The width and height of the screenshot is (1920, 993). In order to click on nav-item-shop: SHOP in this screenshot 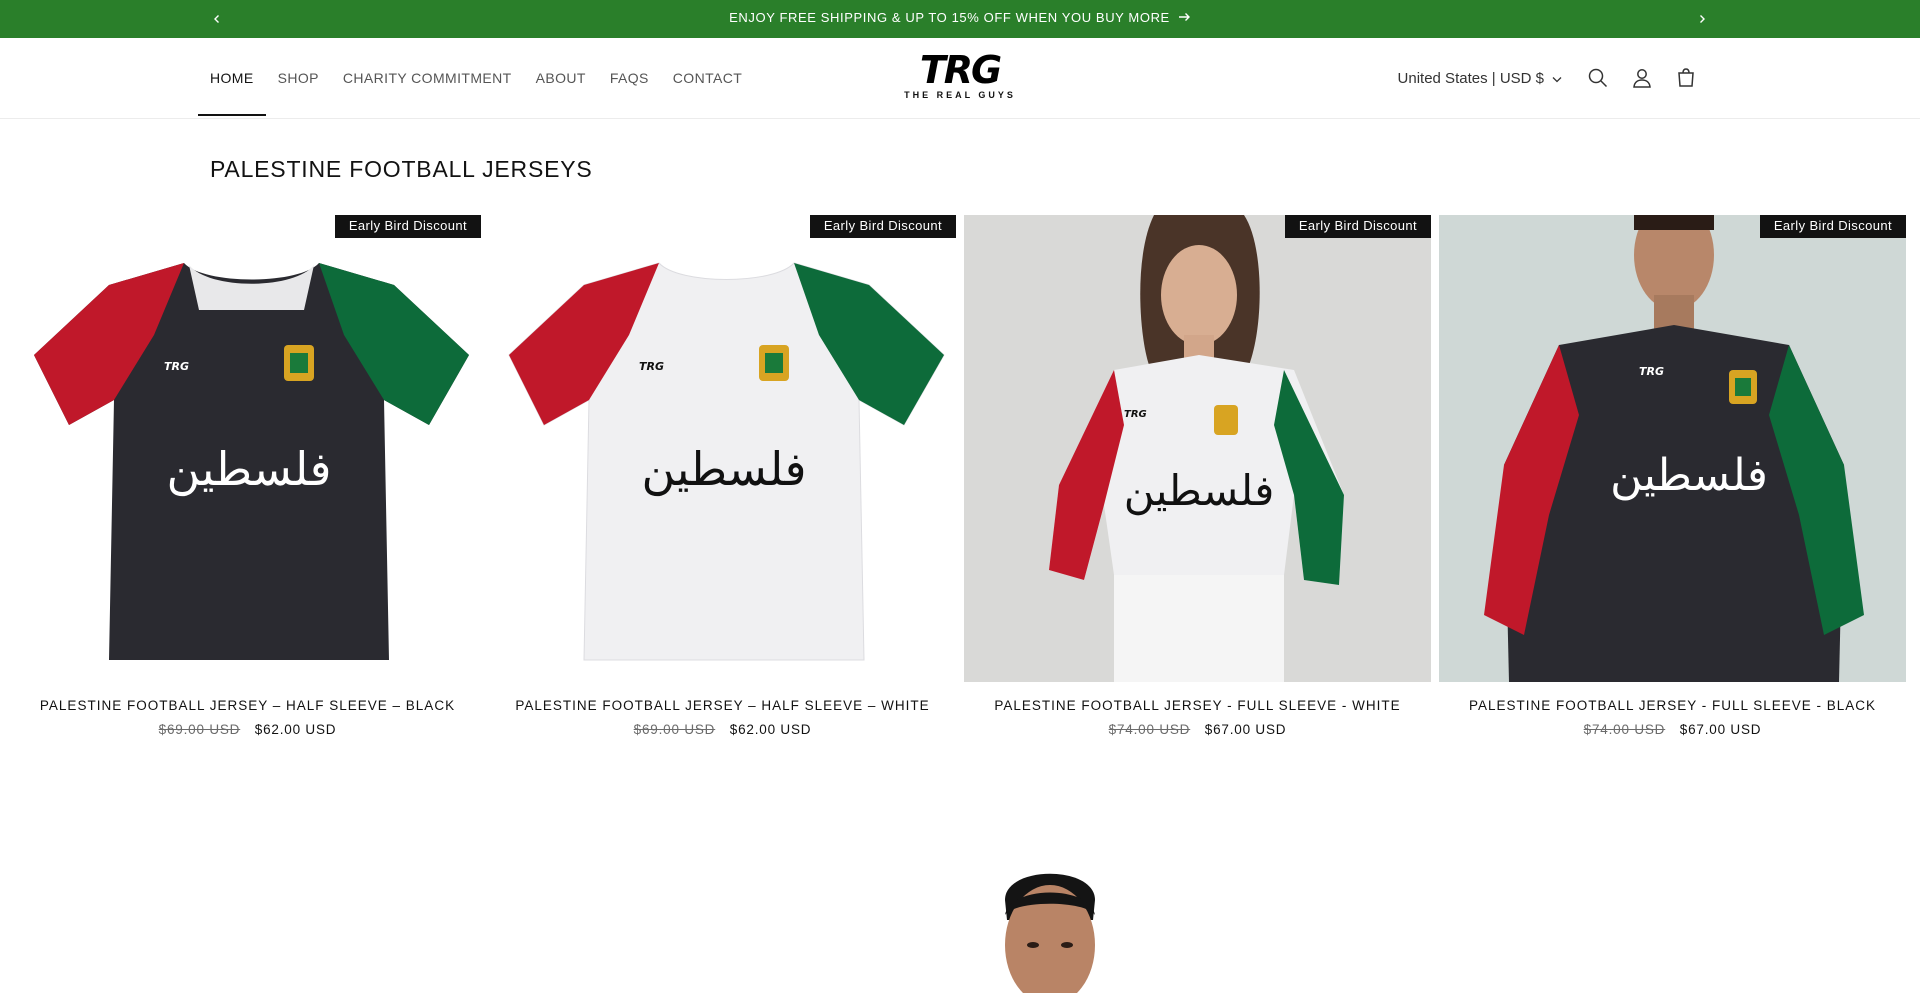, I will do `click(298, 78)`.